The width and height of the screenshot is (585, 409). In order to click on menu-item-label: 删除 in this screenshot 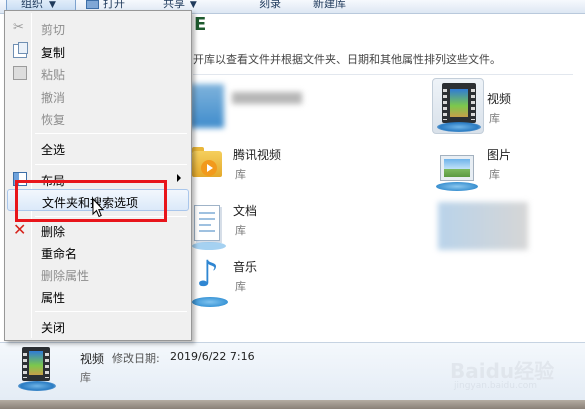, I will do `click(53, 232)`.